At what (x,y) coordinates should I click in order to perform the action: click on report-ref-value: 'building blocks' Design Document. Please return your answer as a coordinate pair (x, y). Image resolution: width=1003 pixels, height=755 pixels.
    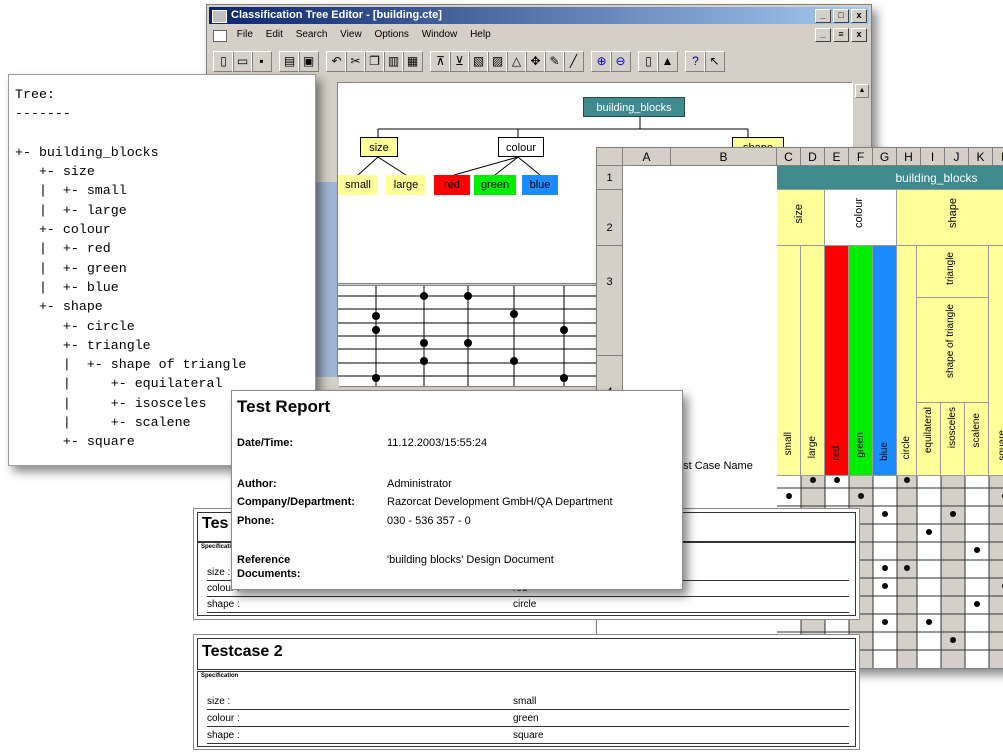
    Looking at the image, I should click on (470, 560).